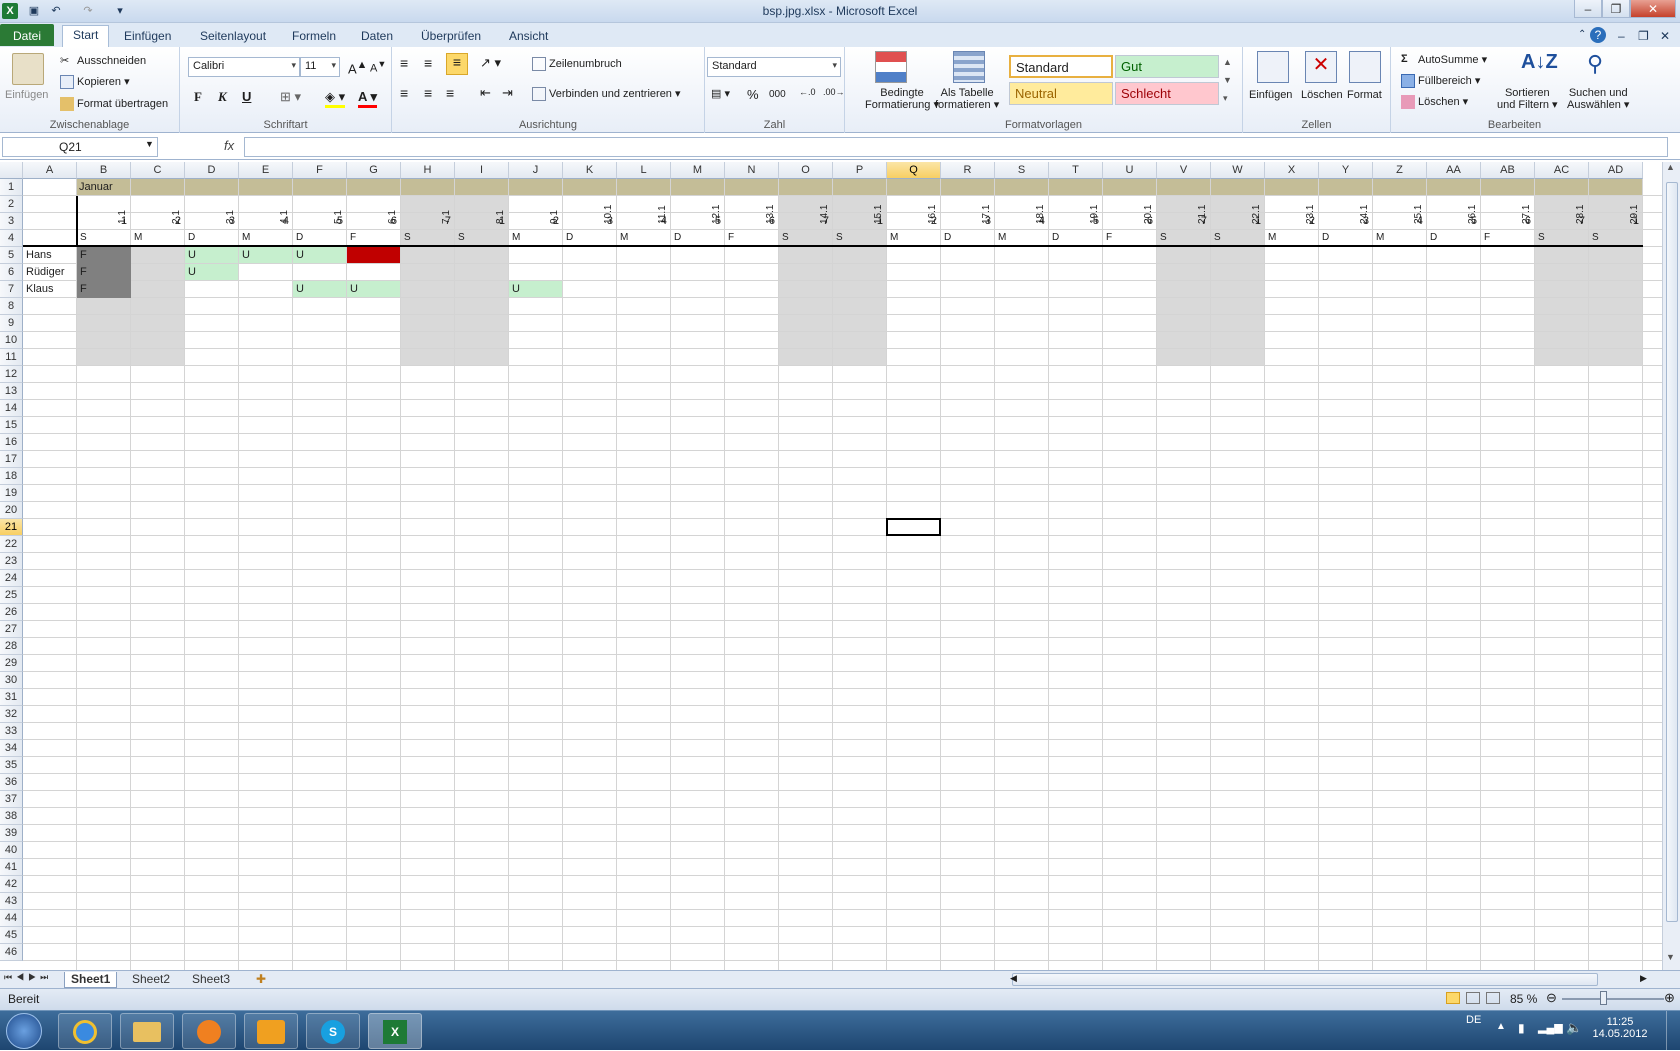  I want to click on scroll-down-icon: ▼, so click(1670, 957).